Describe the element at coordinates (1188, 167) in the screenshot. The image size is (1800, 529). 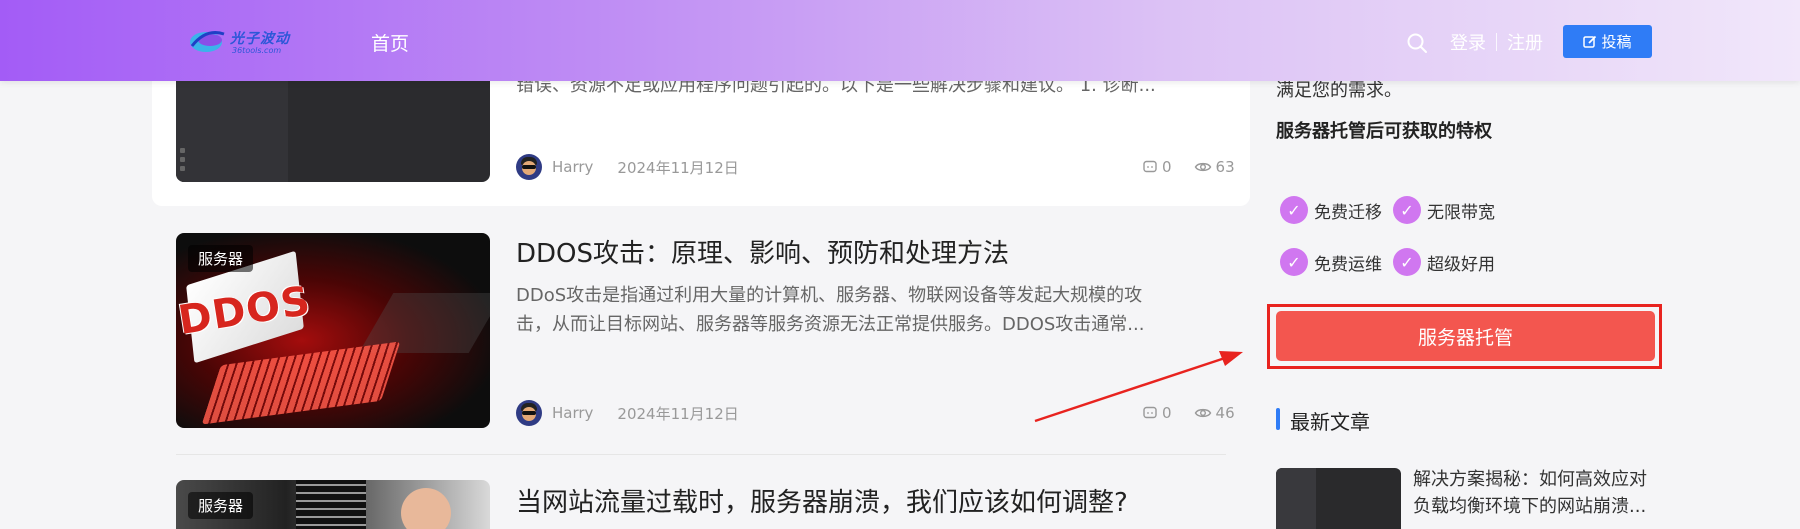
I see `article-stats: 0 63` at that location.